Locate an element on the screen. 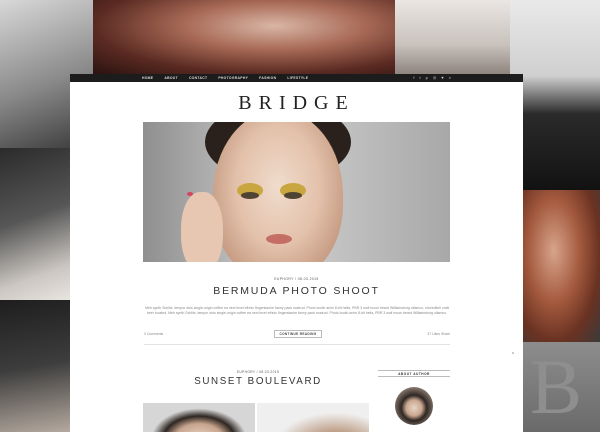 Image resolution: width=600 pixels, height=432 pixels. comments-link: 0 Comments is located at coordinates (153, 334).